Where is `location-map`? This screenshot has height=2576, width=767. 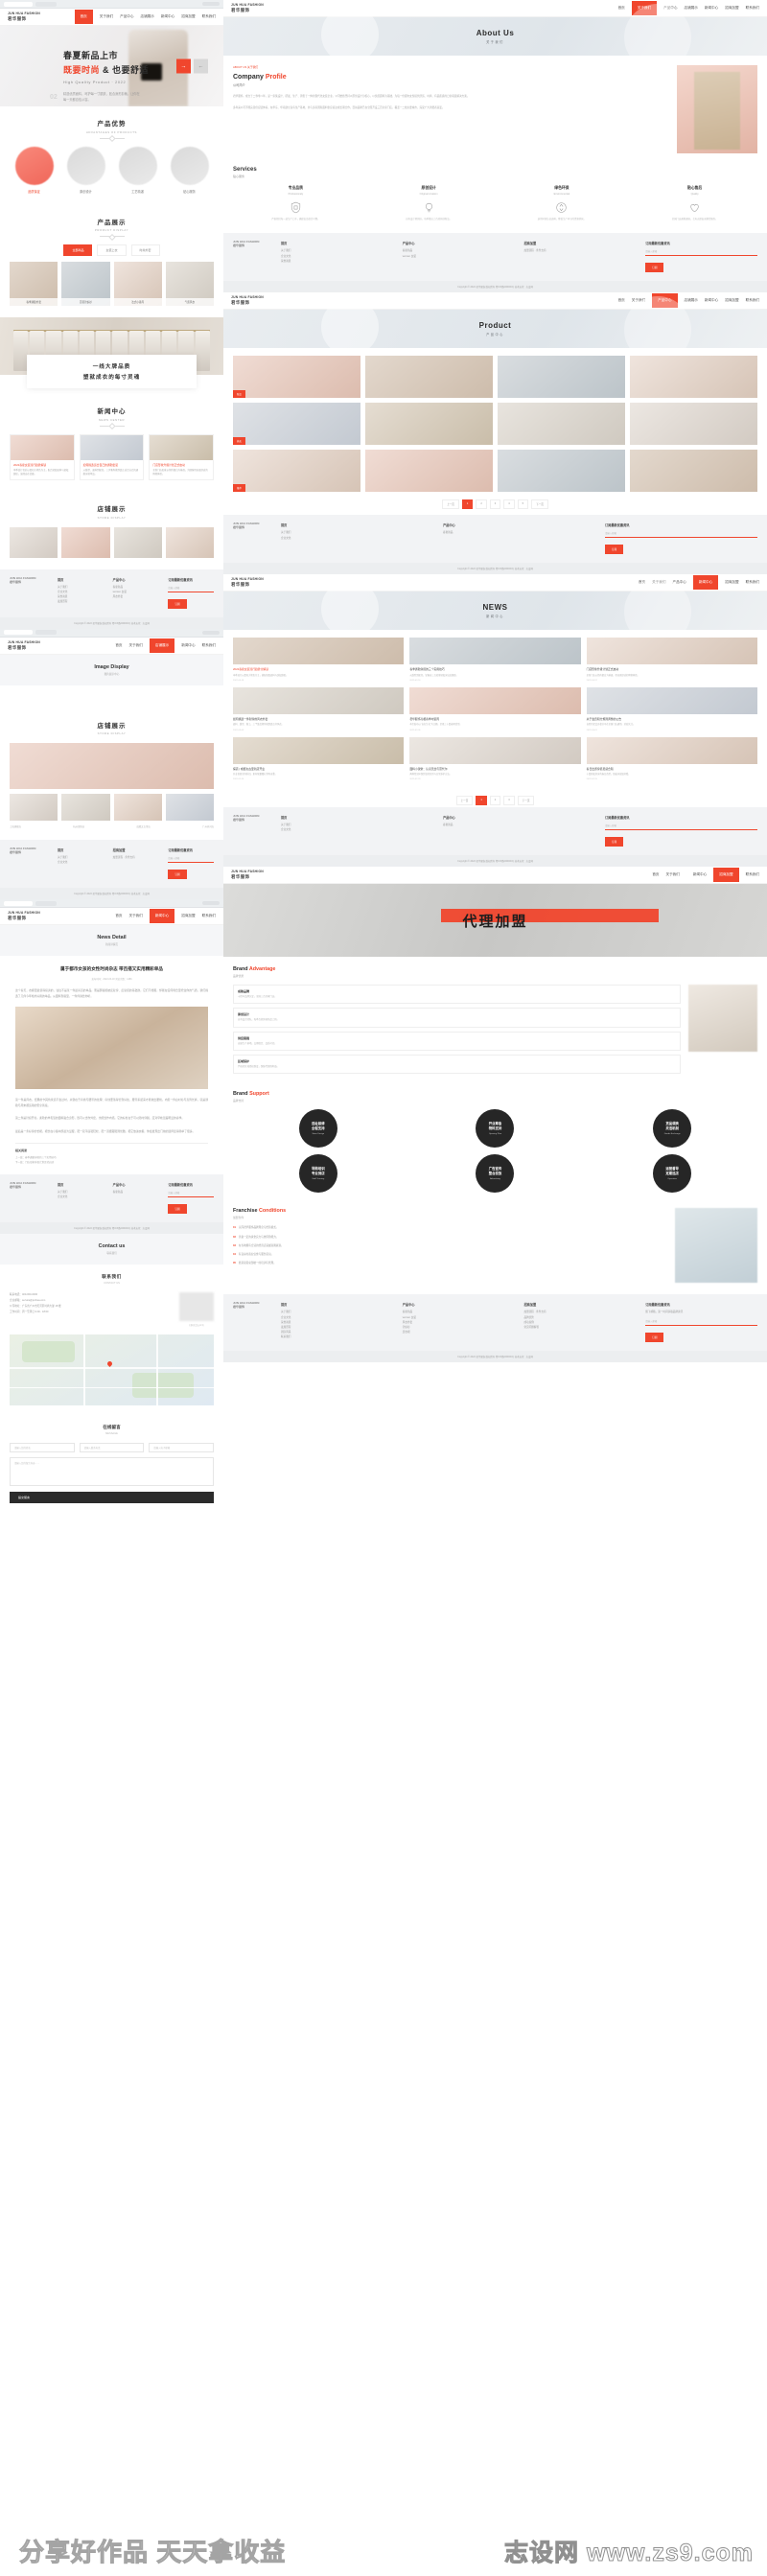 location-map is located at coordinates (112, 1370).